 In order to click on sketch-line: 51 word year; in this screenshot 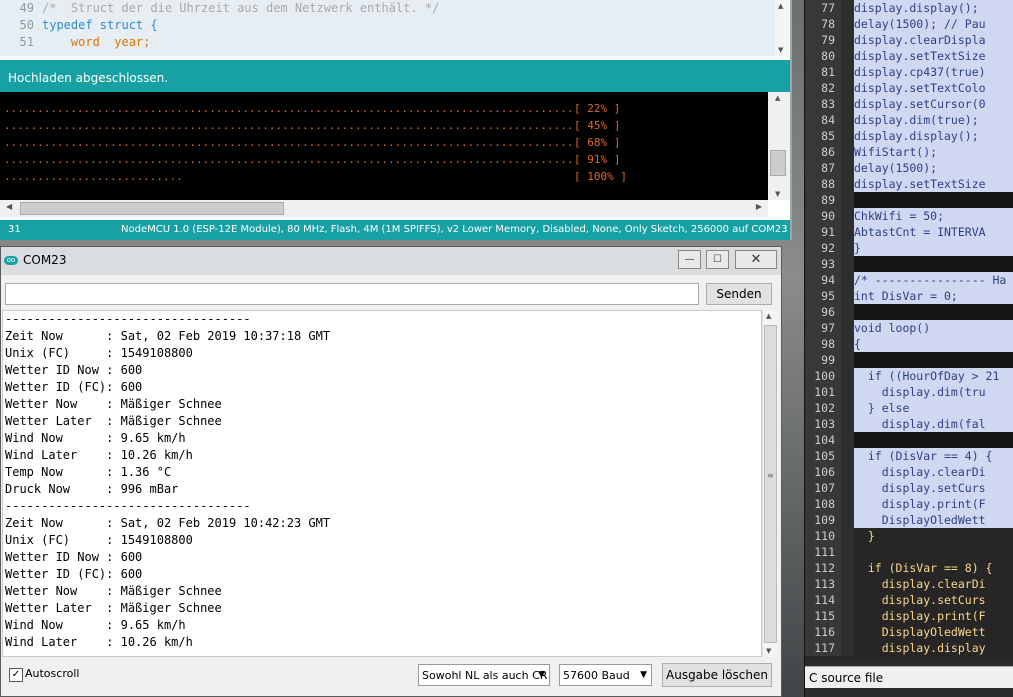, I will do `click(387, 42)`.